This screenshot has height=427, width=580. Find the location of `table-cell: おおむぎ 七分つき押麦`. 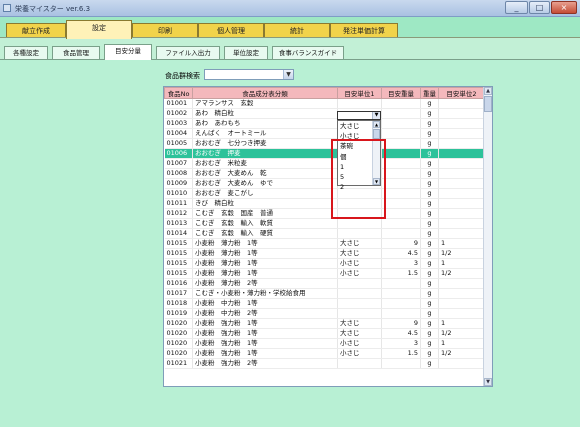

table-cell: おおむぎ 七分つき押麦 is located at coordinates (265, 143).